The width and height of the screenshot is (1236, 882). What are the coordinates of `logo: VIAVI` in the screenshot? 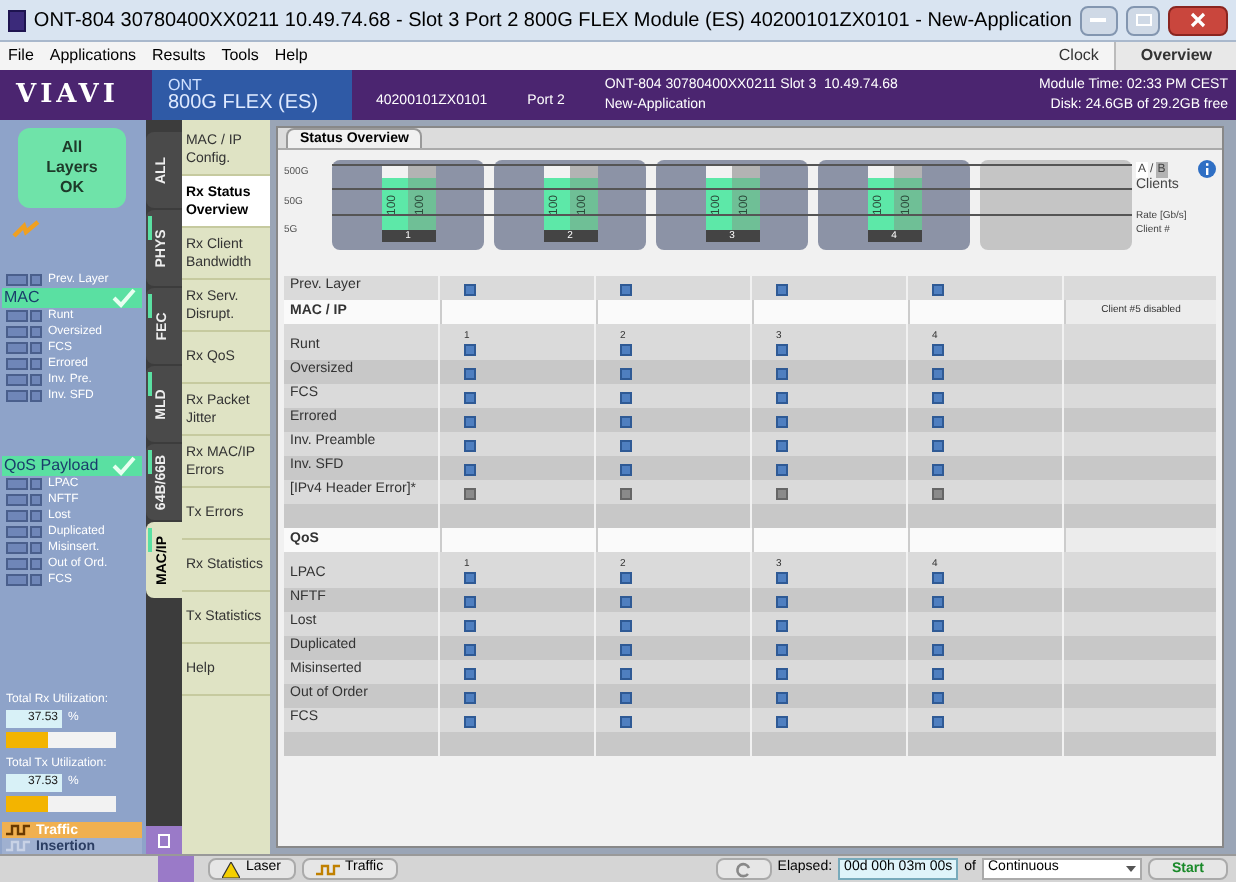 It's located at (67, 95).